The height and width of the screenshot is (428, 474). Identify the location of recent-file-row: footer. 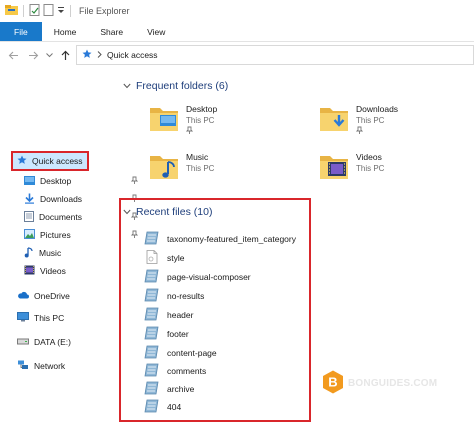
(166, 334).